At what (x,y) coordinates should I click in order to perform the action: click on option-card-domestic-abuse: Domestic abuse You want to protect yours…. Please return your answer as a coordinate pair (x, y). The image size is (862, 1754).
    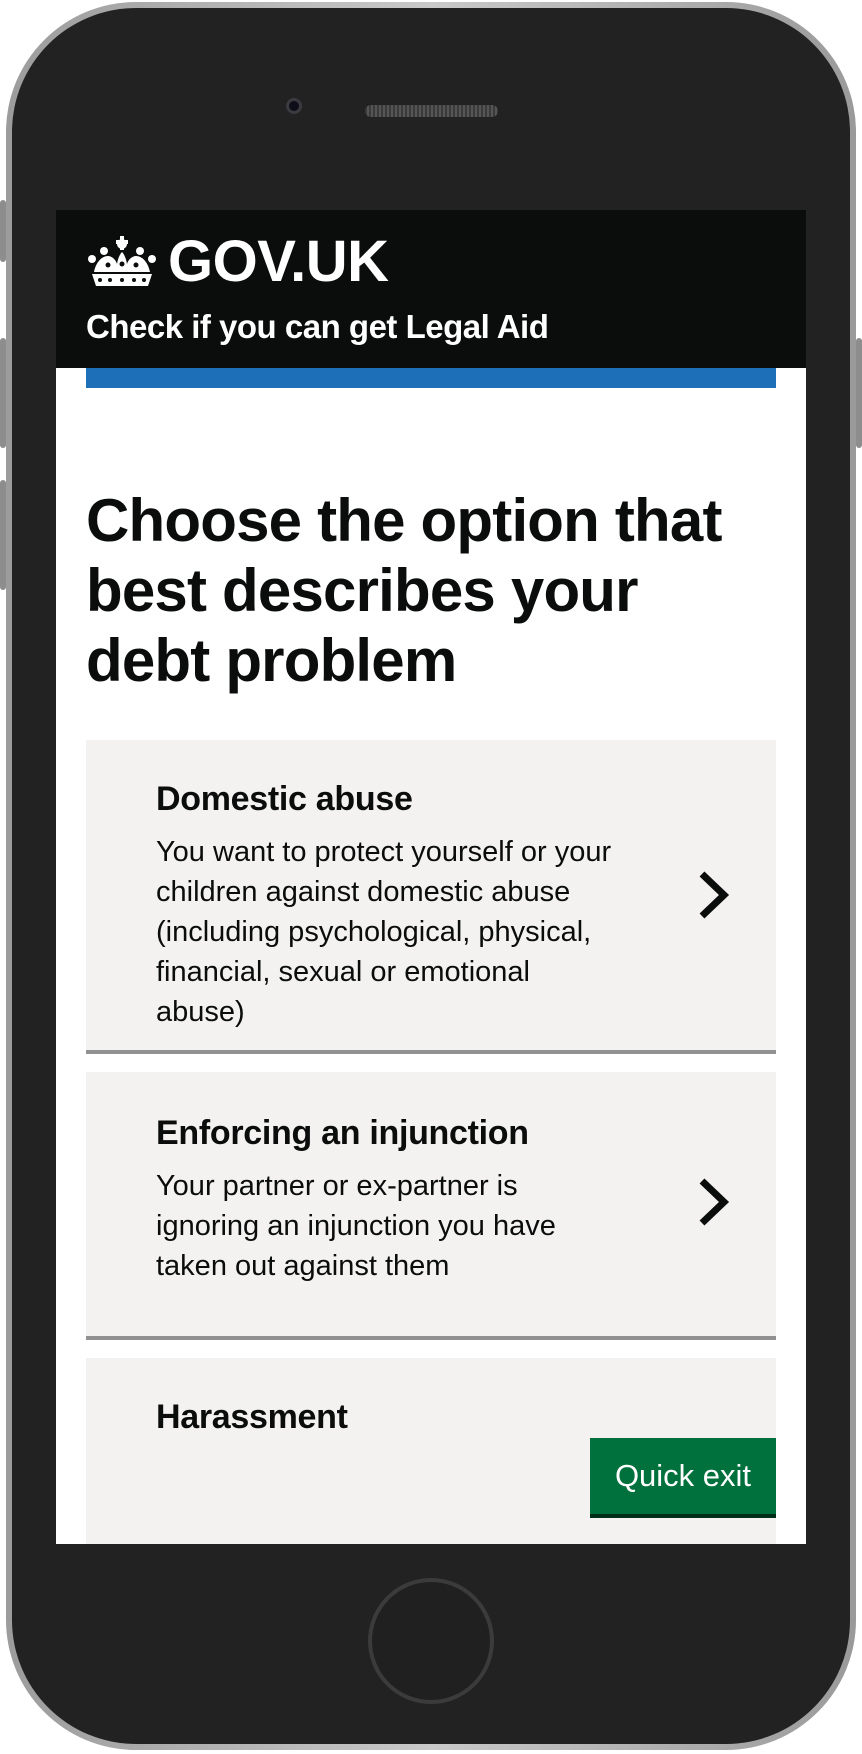
    Looking at the image, I should click on (431, 897).